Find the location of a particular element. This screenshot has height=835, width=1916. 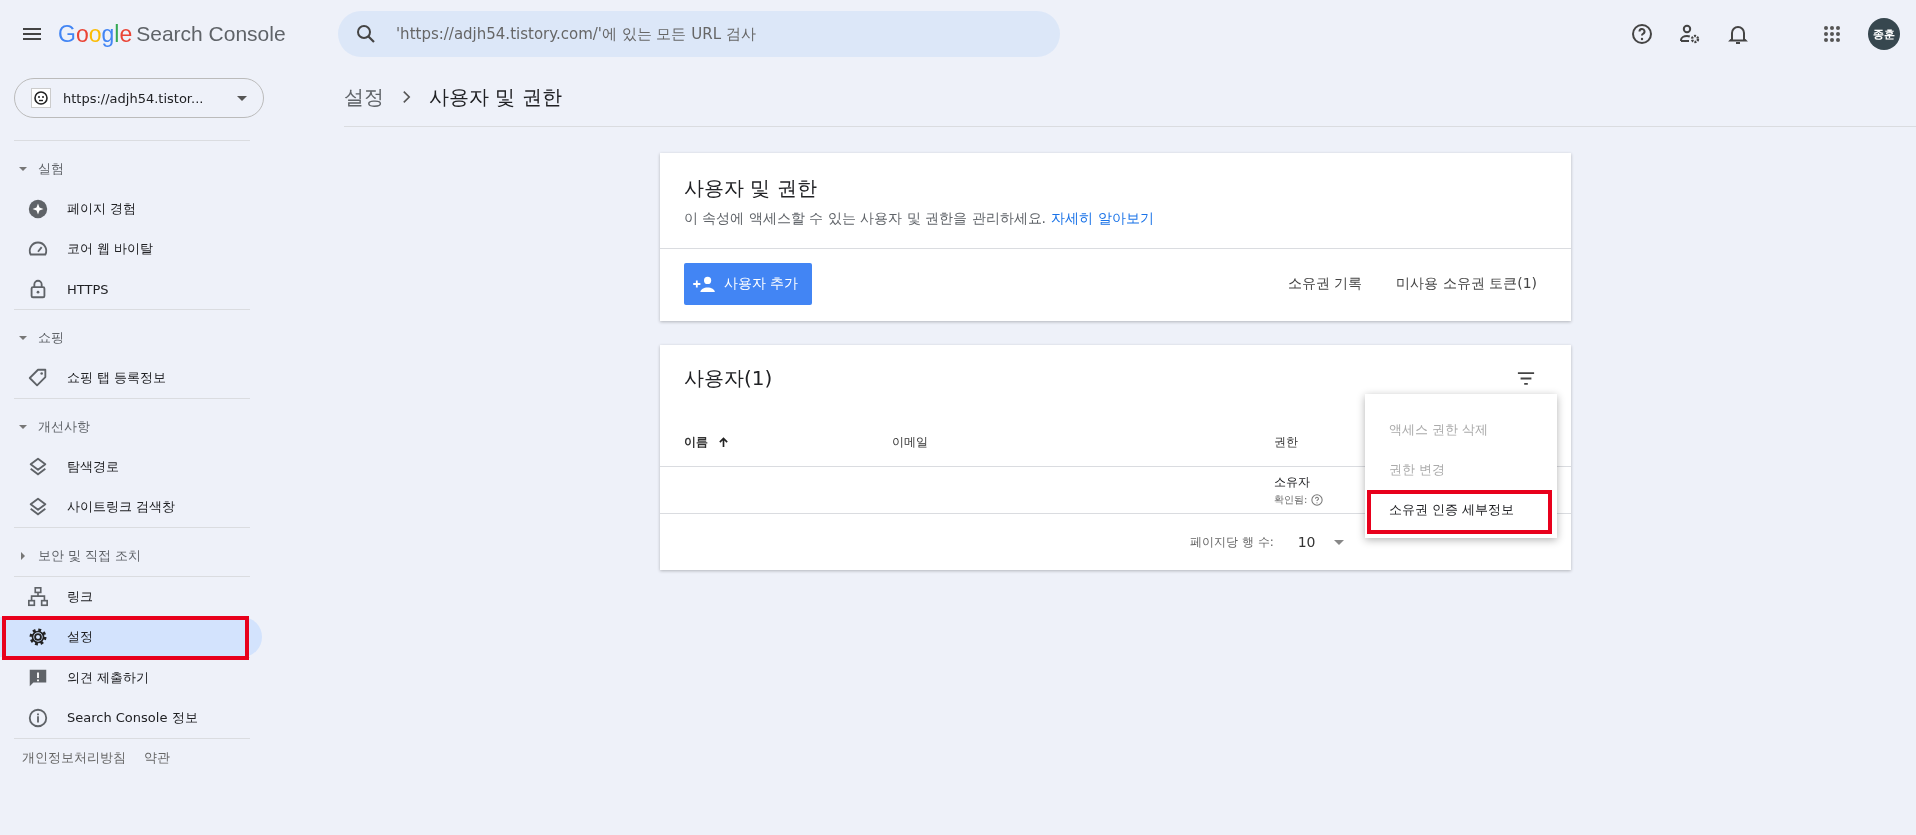

text-link: 소유권 기록 is located at coordinates (1325, 284).